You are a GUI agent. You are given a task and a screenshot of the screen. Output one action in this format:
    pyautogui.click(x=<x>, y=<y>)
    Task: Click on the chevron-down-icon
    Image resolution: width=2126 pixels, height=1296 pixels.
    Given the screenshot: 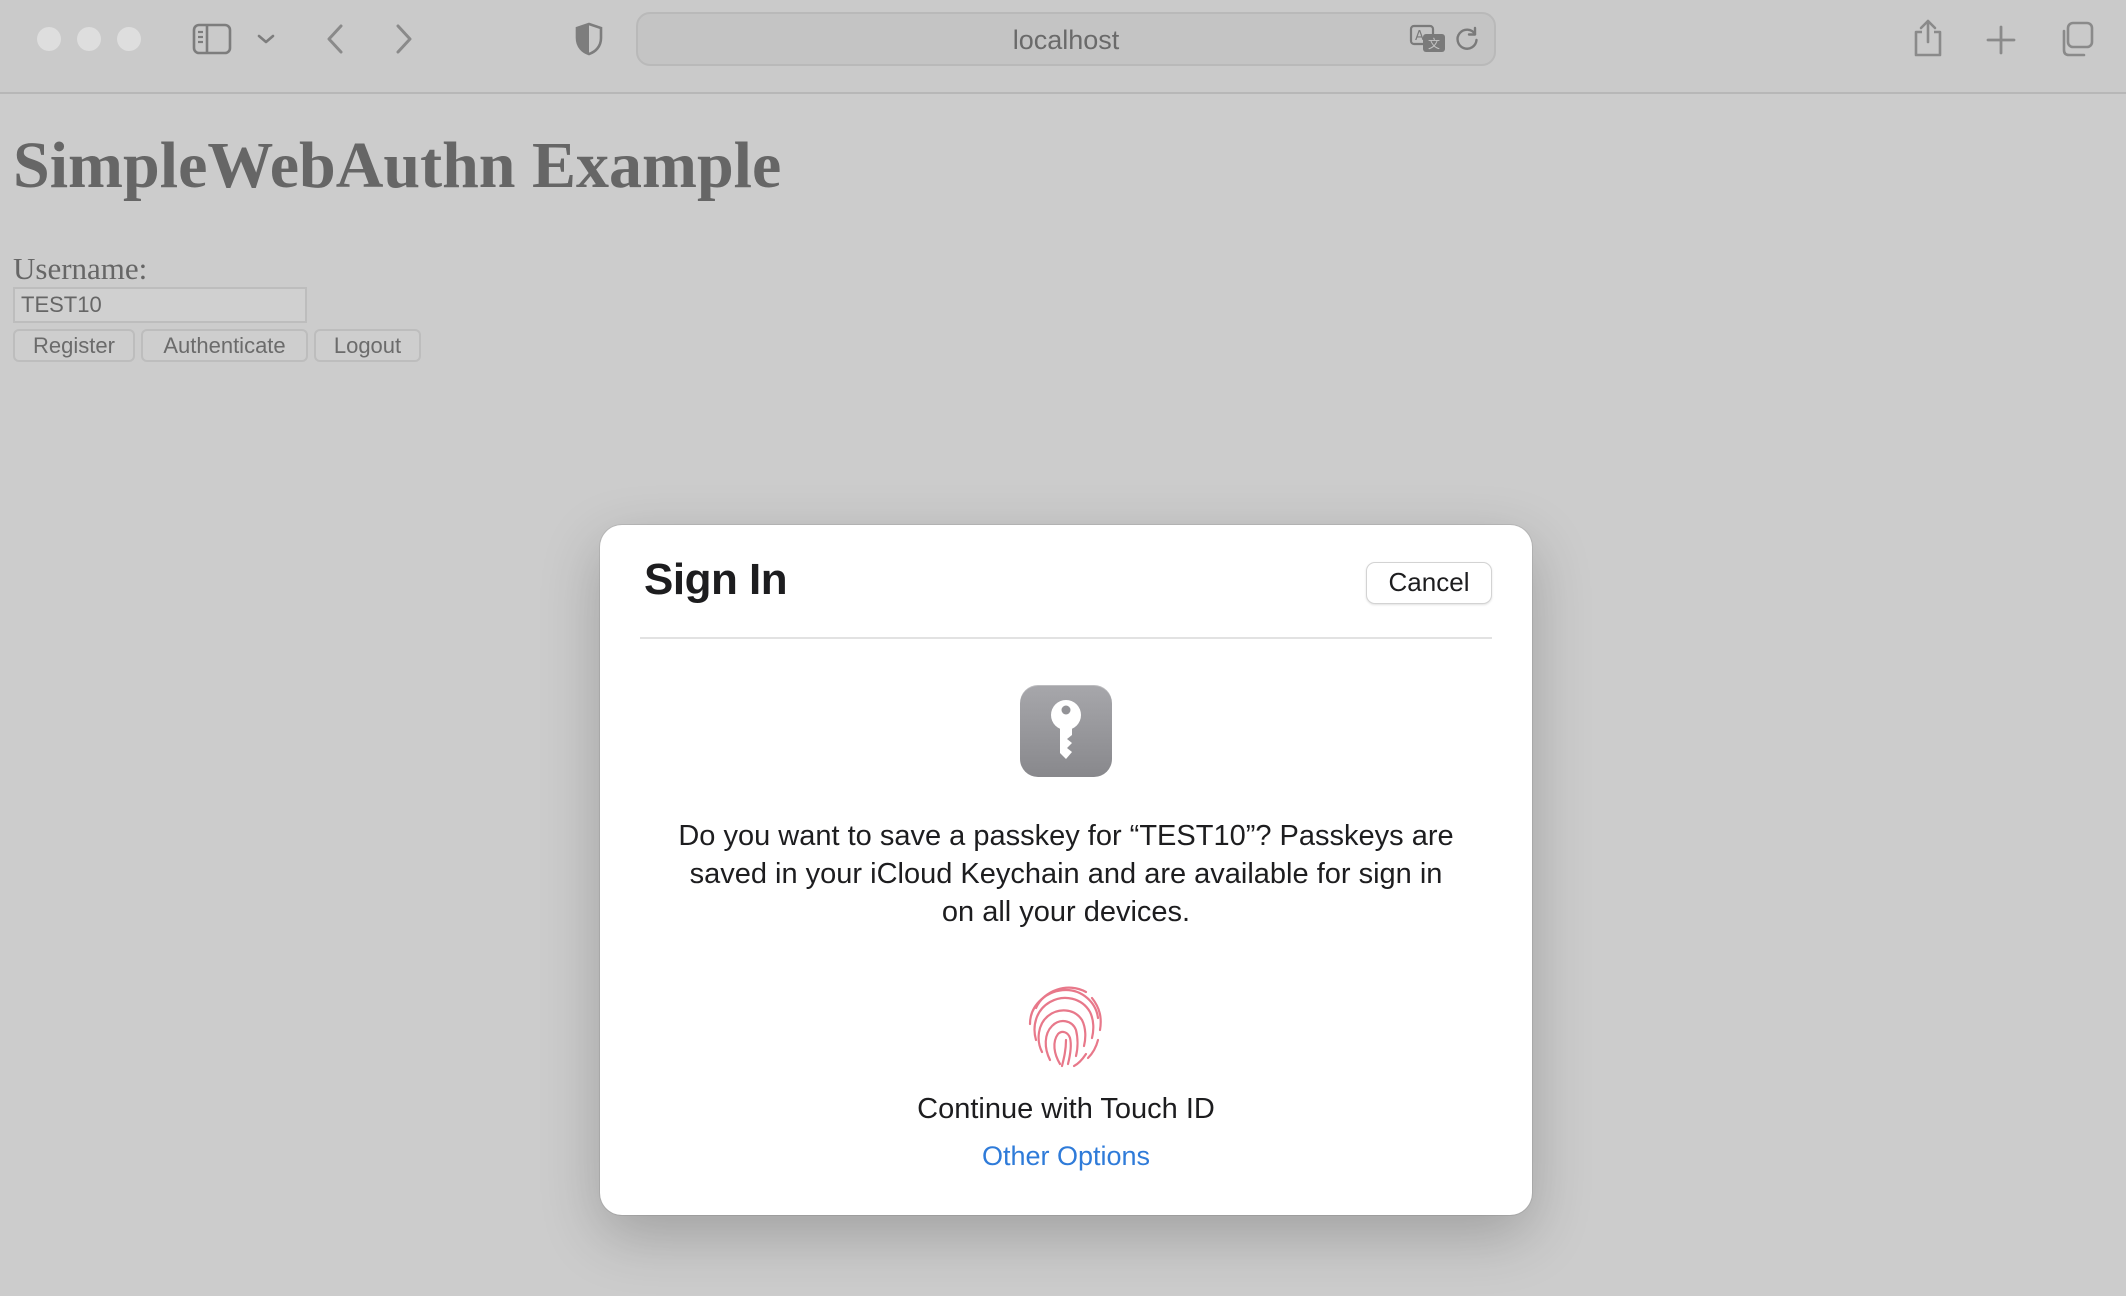 What is the action you would take?
    pyautogui.click(x=266, y=39)
    